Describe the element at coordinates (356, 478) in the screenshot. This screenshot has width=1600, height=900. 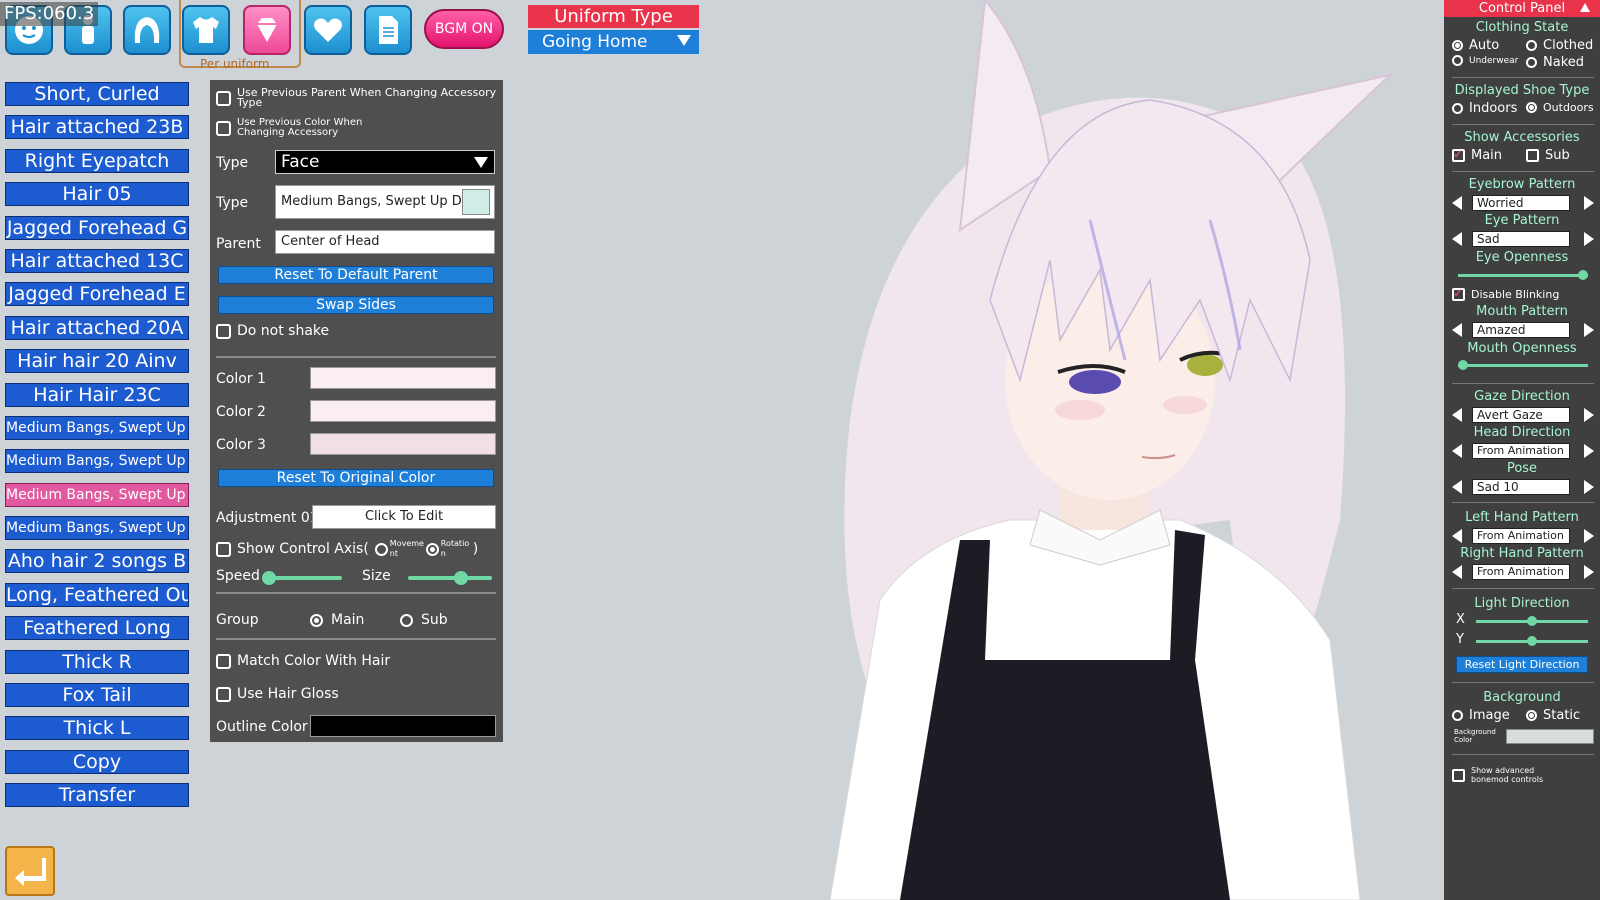
I see `reset-original-color-button: Reset To Original Color` at that location.